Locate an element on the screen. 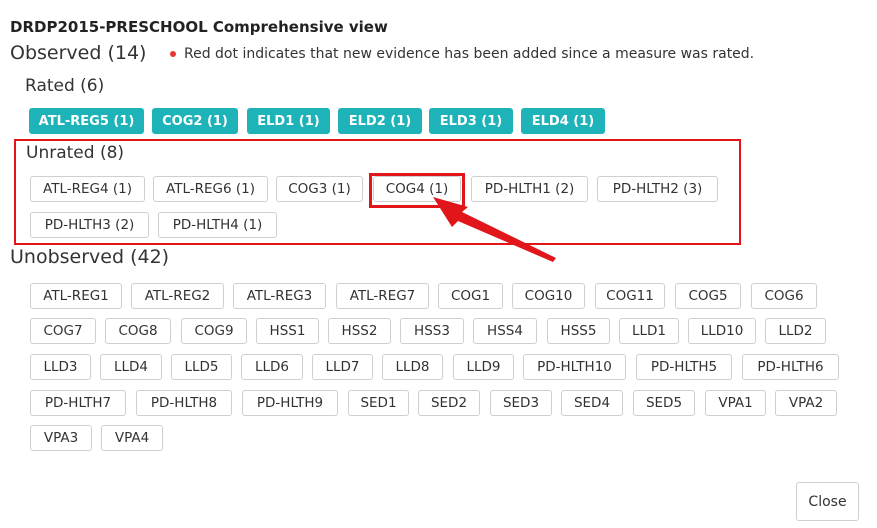 The width and height of the screenshot is (877, 528). unobserved-measure-button: COG7 is located at coordinates (63, 331).